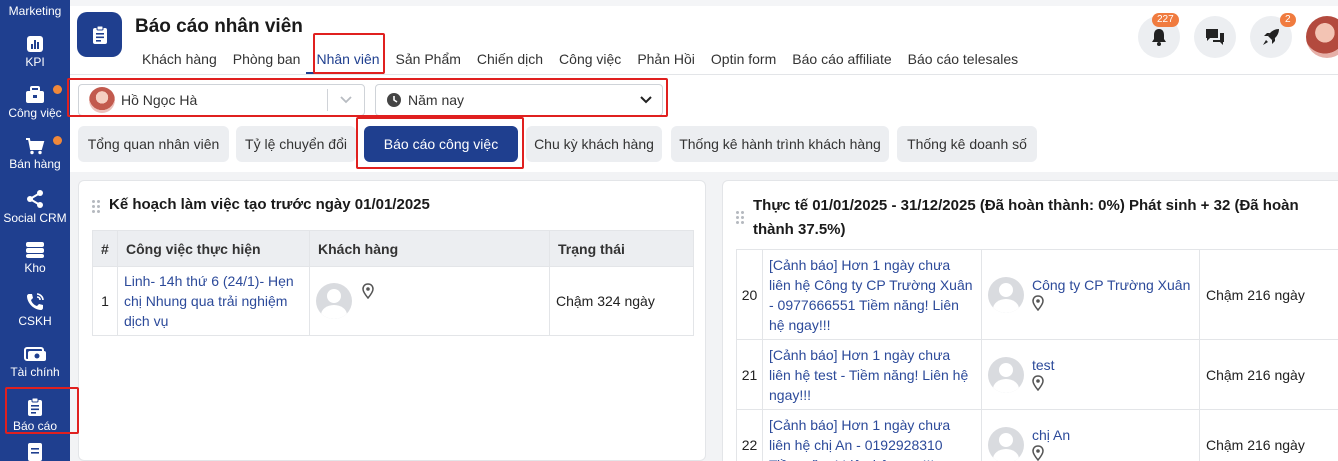 This screenshot has height=461, width=1338. What do you see at coordinates (296, 144) in the screenshot?
I see `subtab-ty-le-chuyen-doi: Tỷ lệ chuyển đổi` at bounding box center [296, 144].